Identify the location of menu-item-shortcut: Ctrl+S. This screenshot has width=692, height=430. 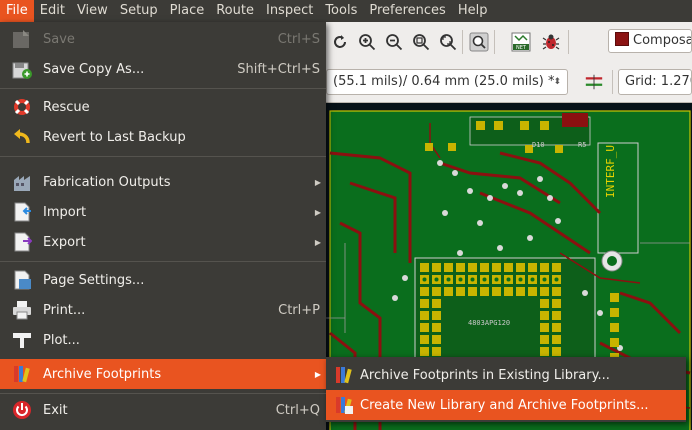
(298, 39).